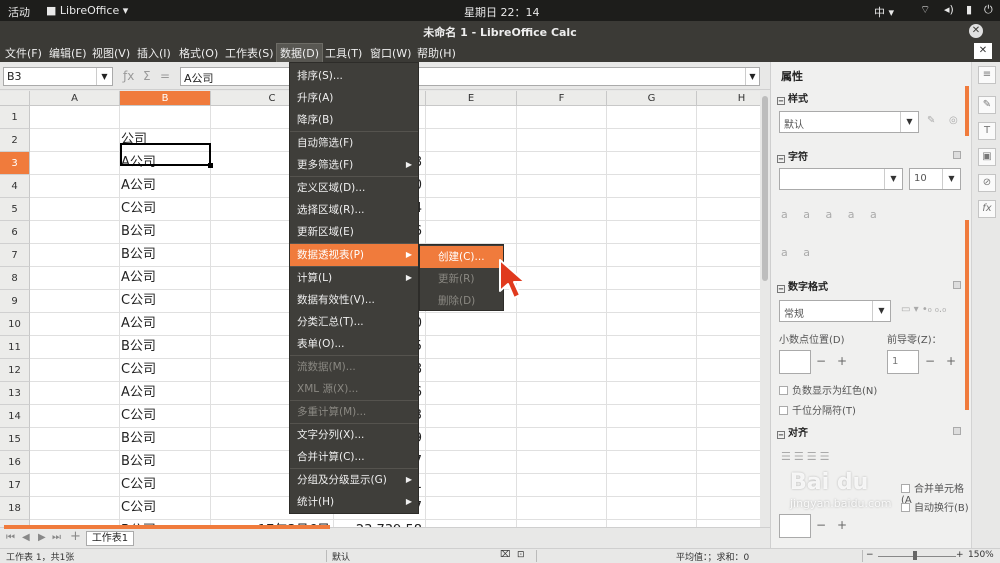 The width and height of the screenshot is (1000, 563). What do you see at coordinates (354, 165) in the screenshot?
I see `data-menu-item-4: 更多筛选(F) ▶` at bounding box center [354, 165].